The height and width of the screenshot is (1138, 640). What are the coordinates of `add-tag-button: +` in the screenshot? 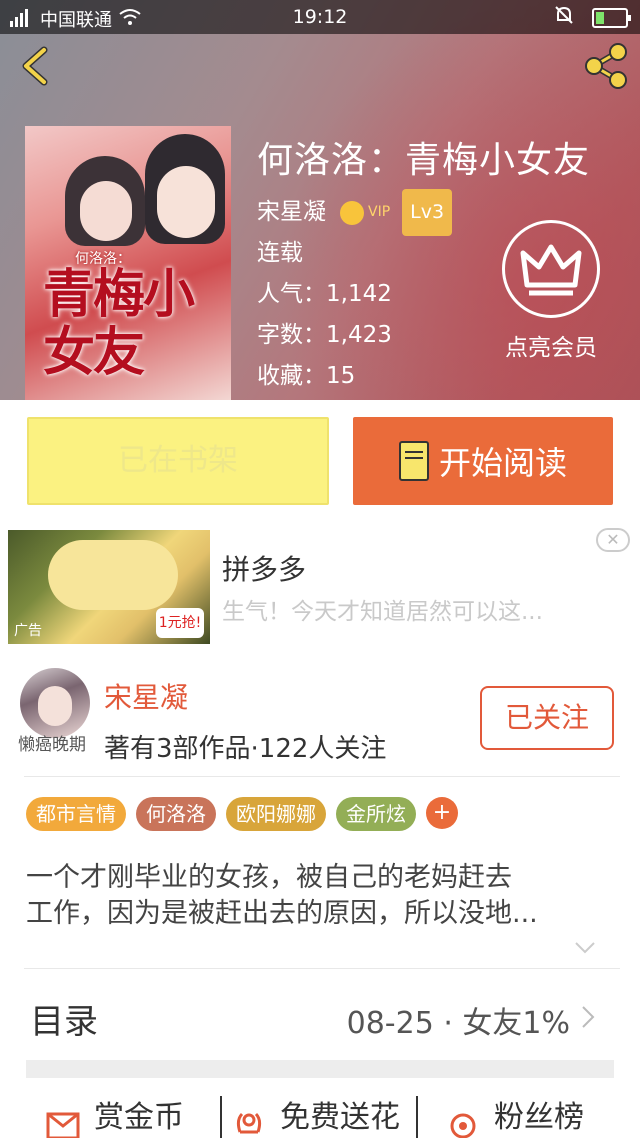 It's located at (442, 813).